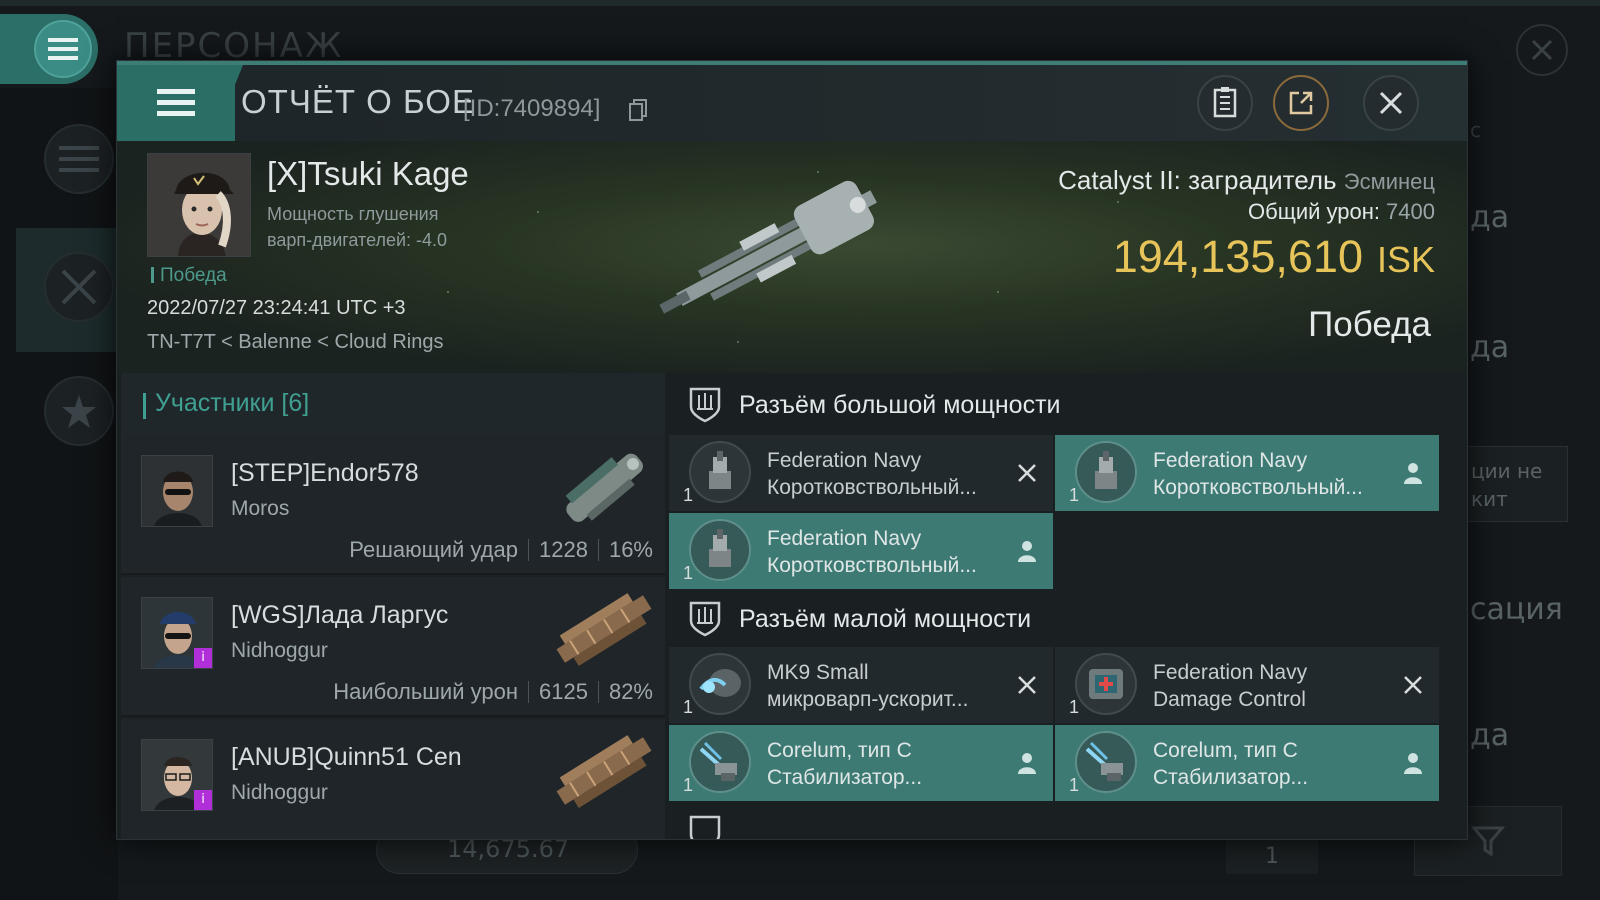 The height and width of the screenshot is (900, 1600). What do you see at coordinates (279, 792) in the screenshot?
I see `participant-ship: Nidhoggur` at bounding box center [279, 792].